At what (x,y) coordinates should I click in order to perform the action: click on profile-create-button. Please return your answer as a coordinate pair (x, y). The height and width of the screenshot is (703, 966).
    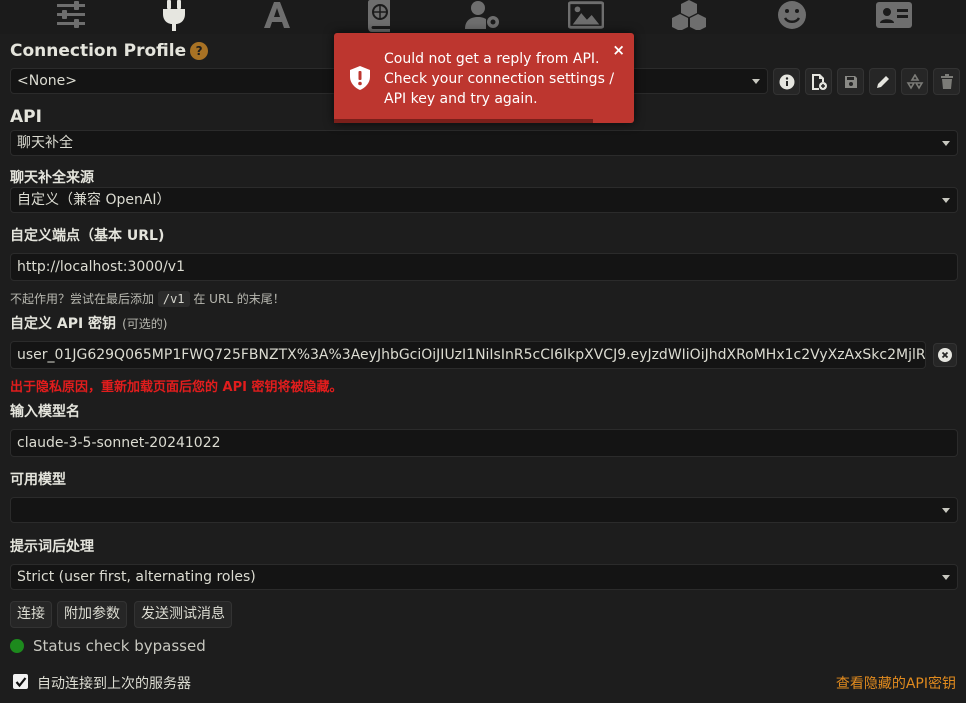
    Looking at the image, I should click on (818, 81).